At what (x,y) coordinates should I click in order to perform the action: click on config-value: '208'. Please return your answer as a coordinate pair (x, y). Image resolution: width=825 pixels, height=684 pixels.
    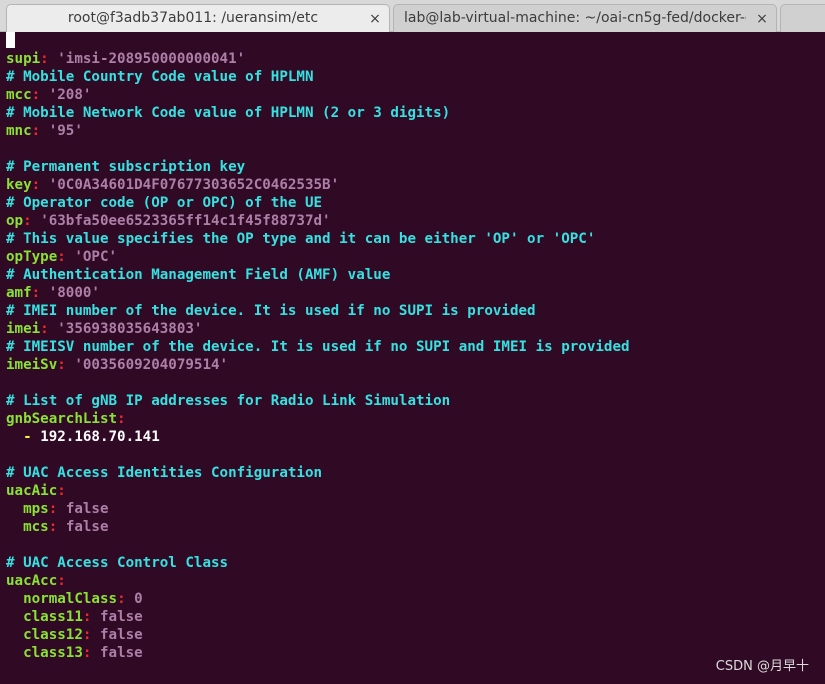
    Looking at the image, I should click on (70, 95).